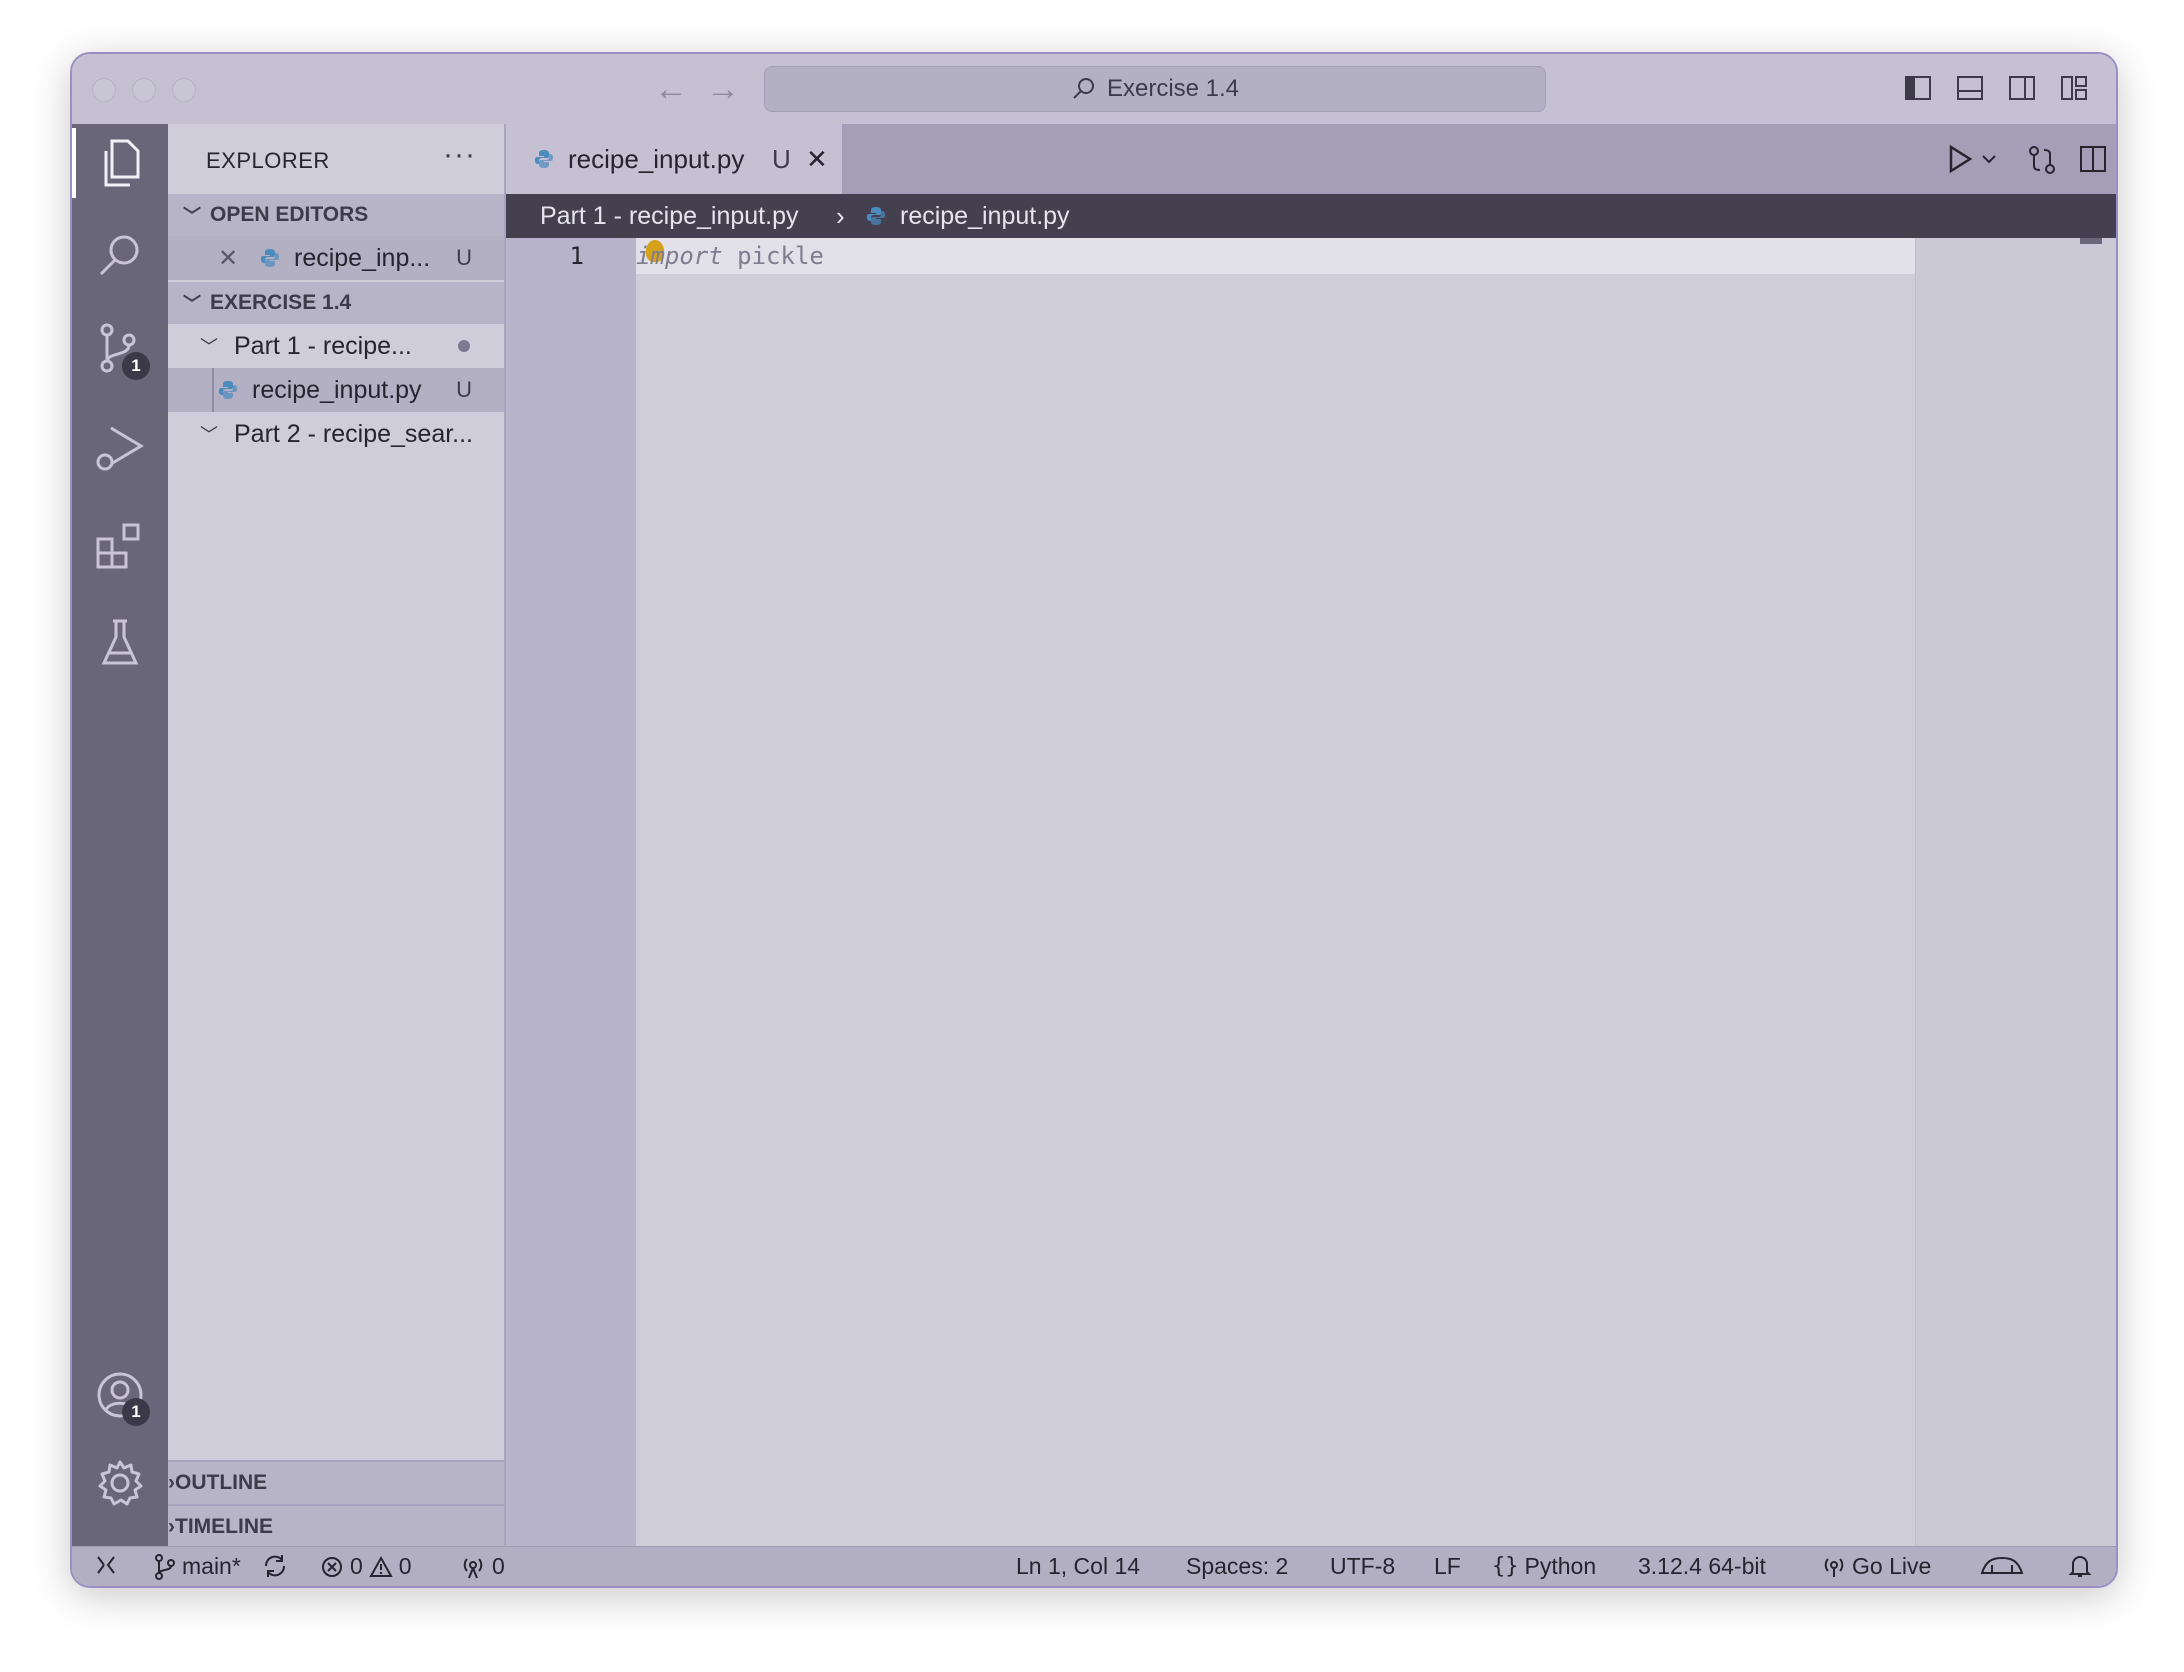 The height and width of the screenshot is (1672, 2184). What do you see at coordinates (405, 1566) in the screenshot?
I see `warning-count: 0` at bounding box center [405, 1566].